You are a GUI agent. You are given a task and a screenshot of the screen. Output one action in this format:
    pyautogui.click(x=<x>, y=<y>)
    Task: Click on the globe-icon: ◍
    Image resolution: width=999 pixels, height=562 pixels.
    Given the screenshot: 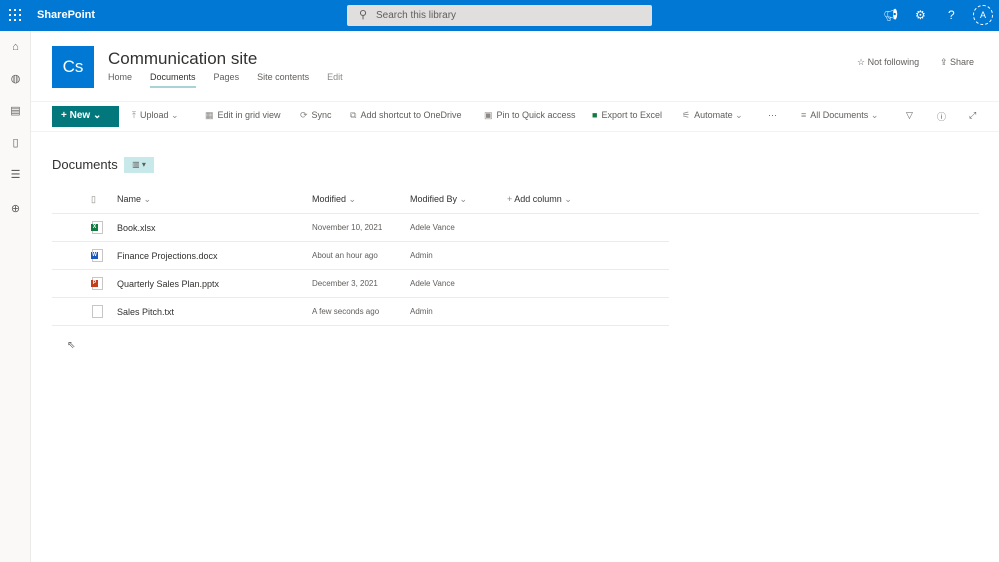 What is the action you would take?
    pyautogui.click(x=15, y=79)
    